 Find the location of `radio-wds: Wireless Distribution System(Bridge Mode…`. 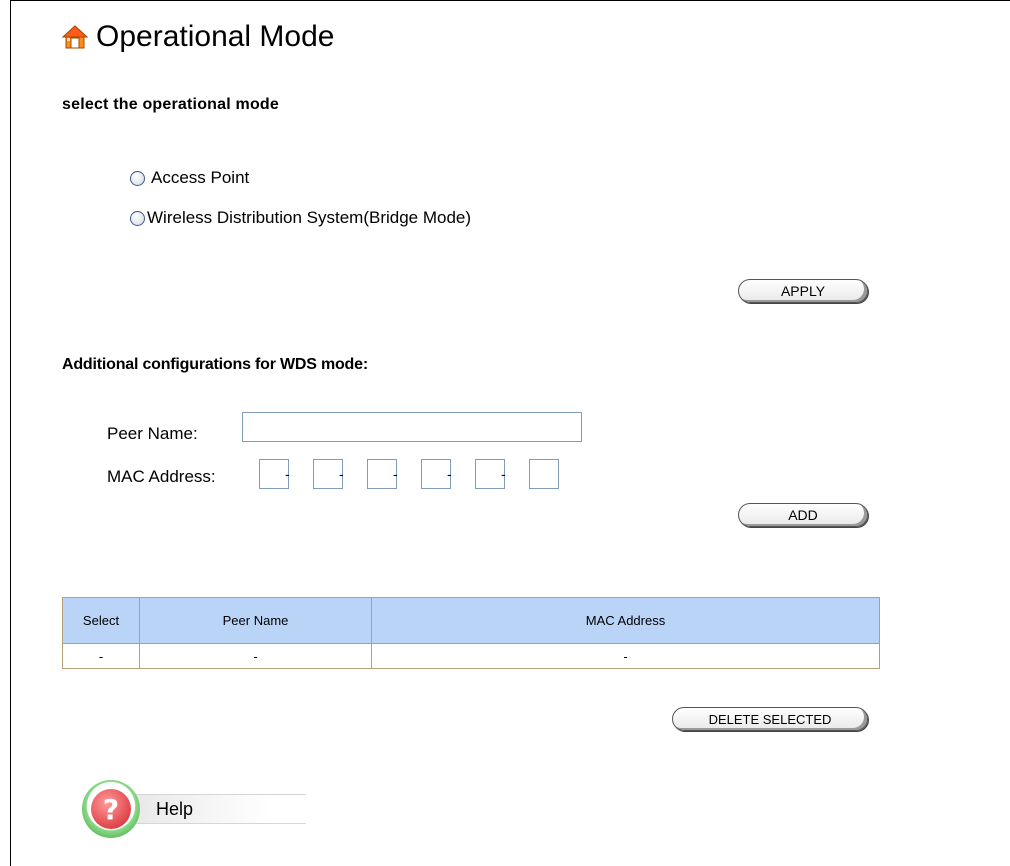

radio-wds: Wireless Distribution System(Bridge Mode… is located at coordinates (300, 218).